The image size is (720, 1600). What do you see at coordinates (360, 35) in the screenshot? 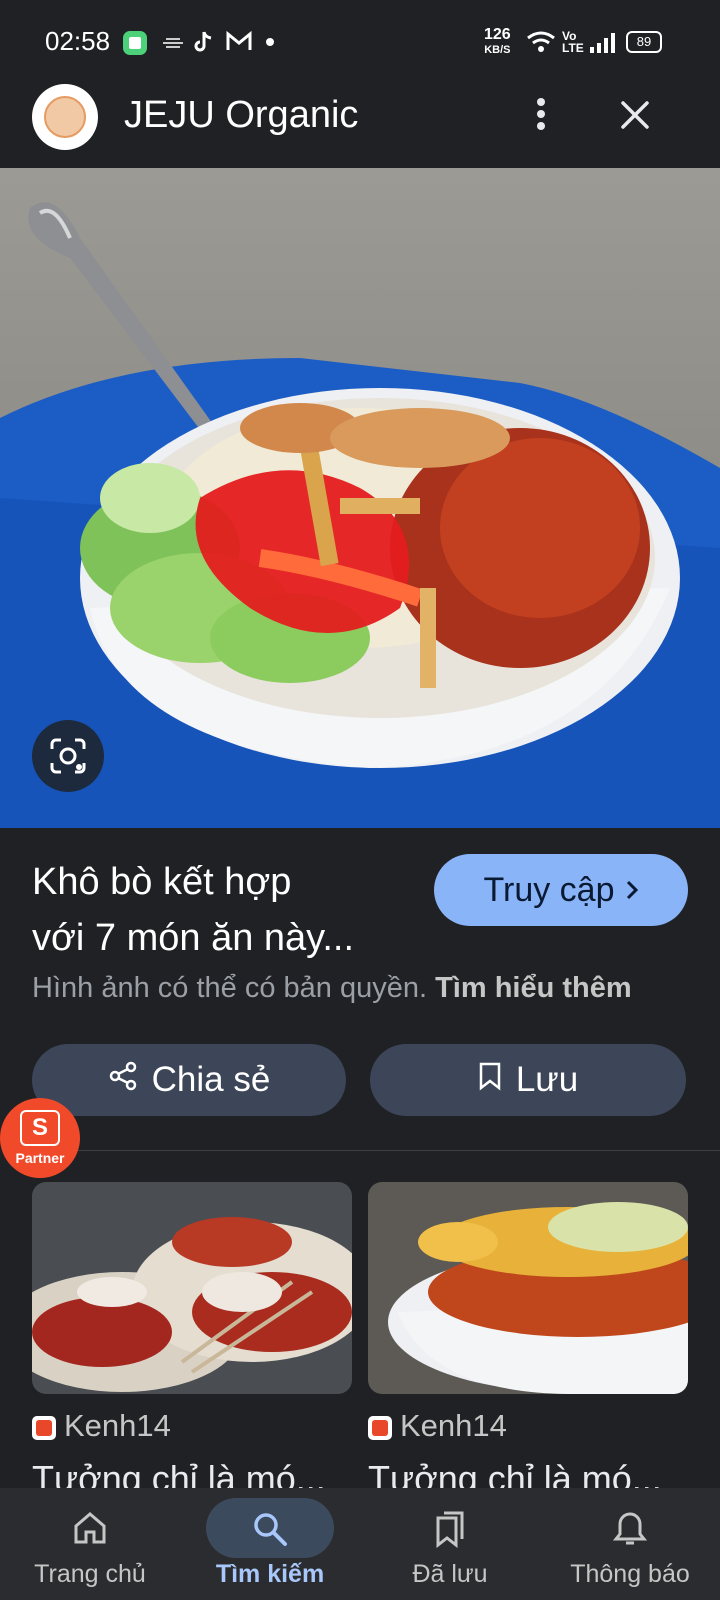
I see `status-bar: 02:58 126 KB/S Vo LTE 89` at bounding box center [360, 35].